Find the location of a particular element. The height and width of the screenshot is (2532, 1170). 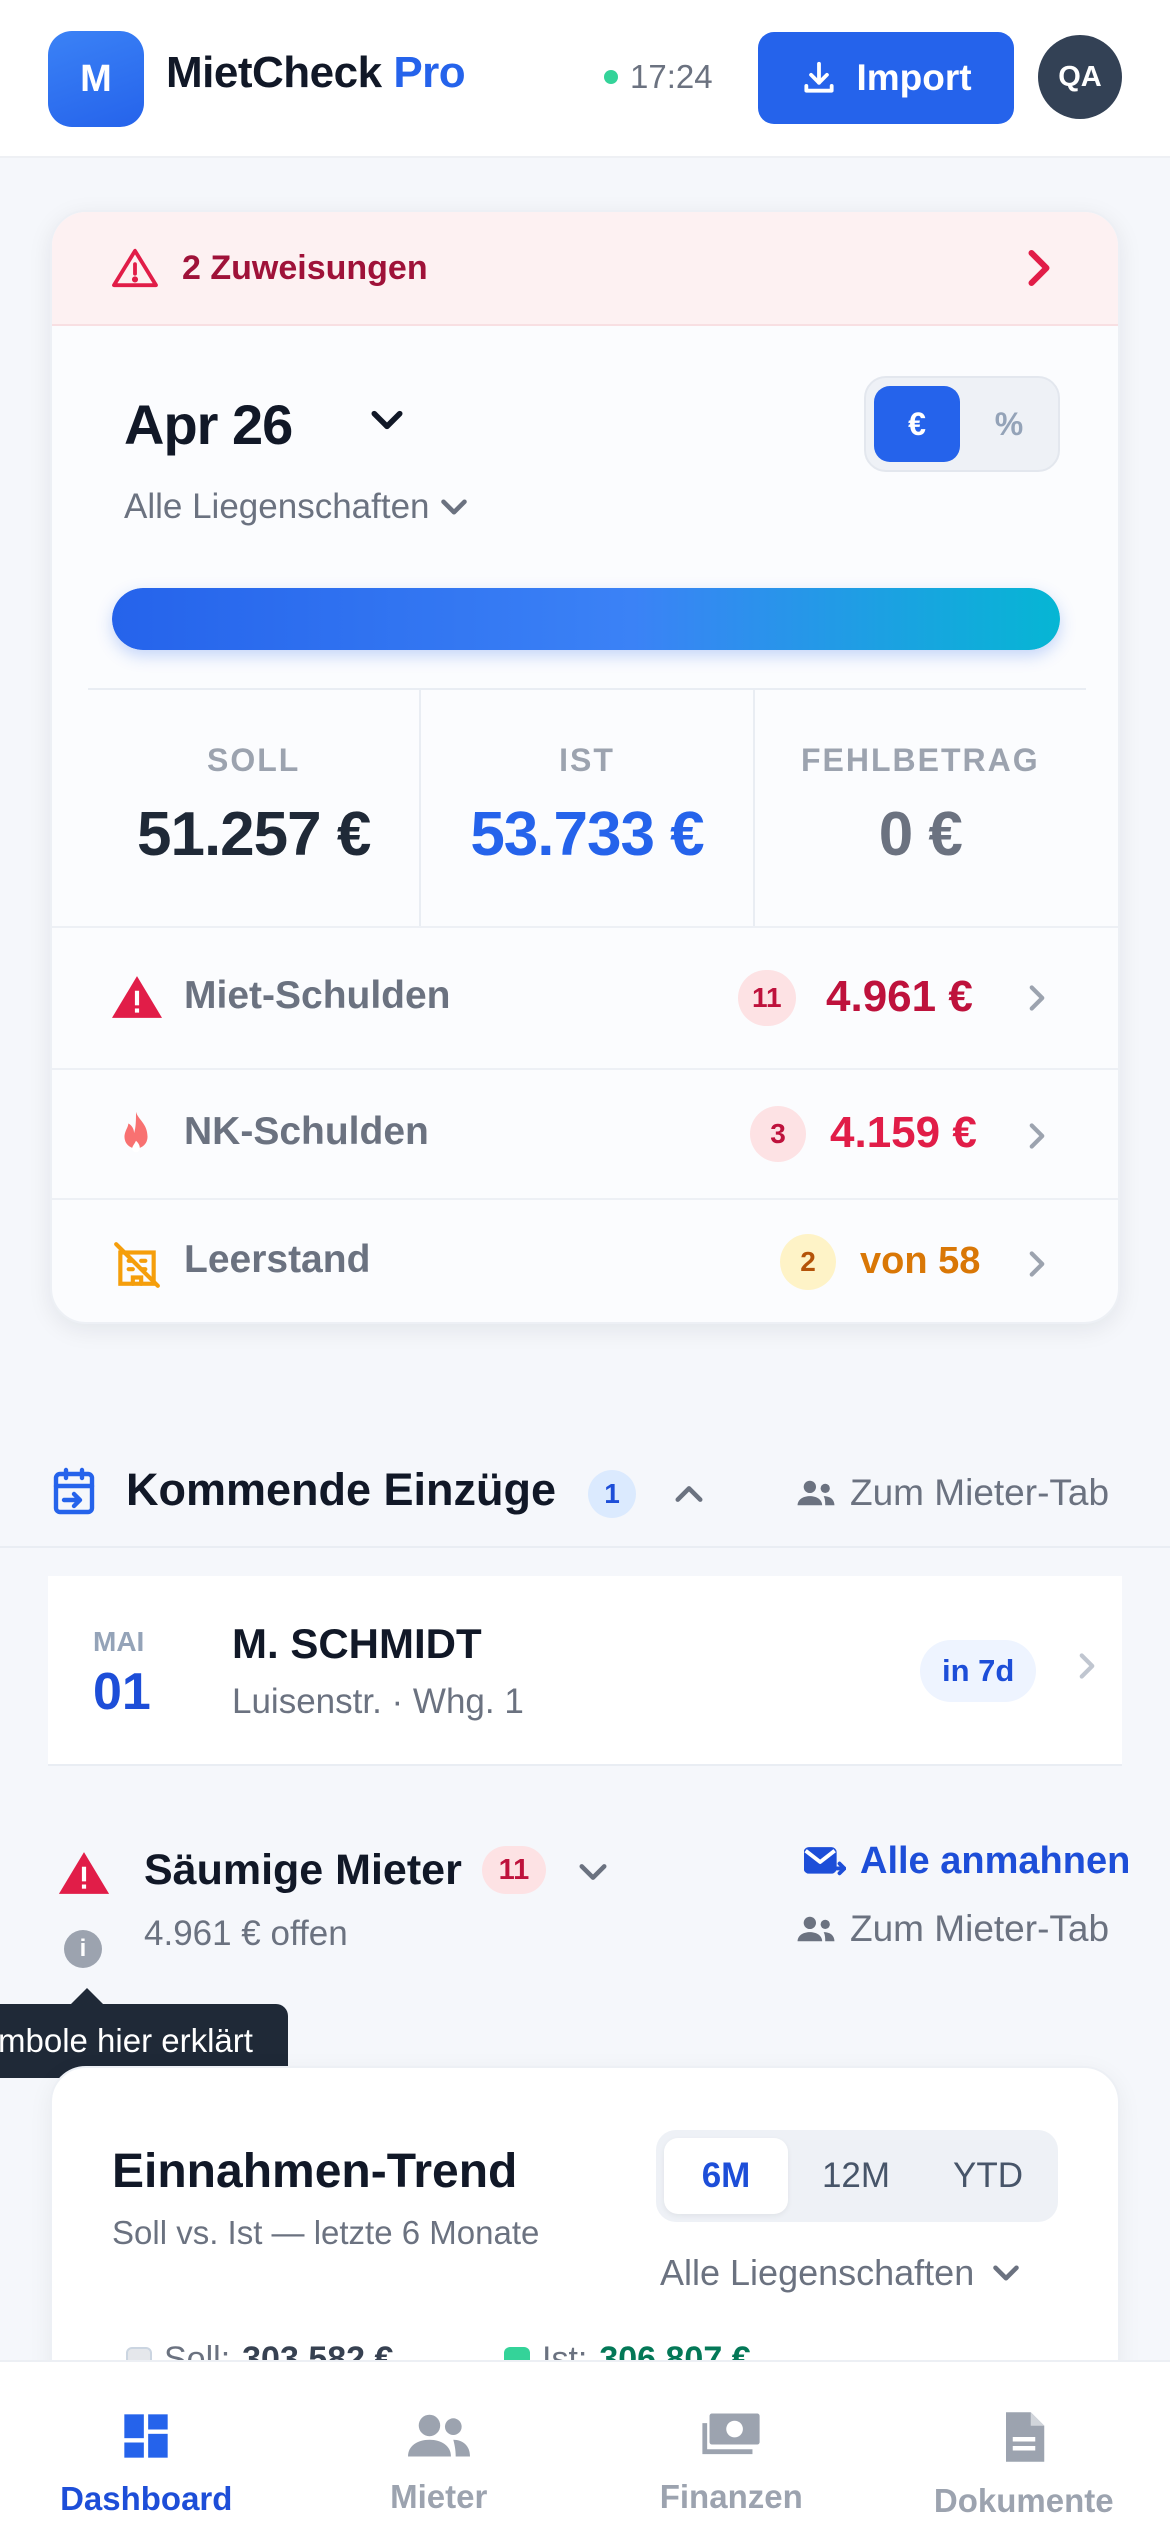

vacancy-row: Leerstand 2 von 58 is located at coordinates (585, 1260).